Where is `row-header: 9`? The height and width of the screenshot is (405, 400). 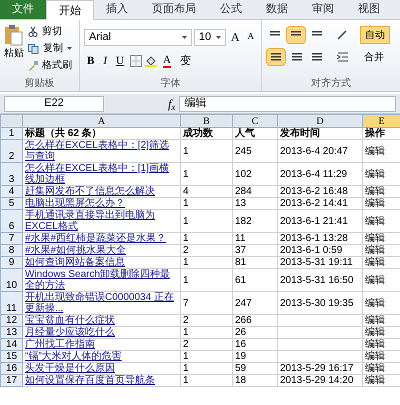 row-header: 9 is located at coordinates (11, 262).